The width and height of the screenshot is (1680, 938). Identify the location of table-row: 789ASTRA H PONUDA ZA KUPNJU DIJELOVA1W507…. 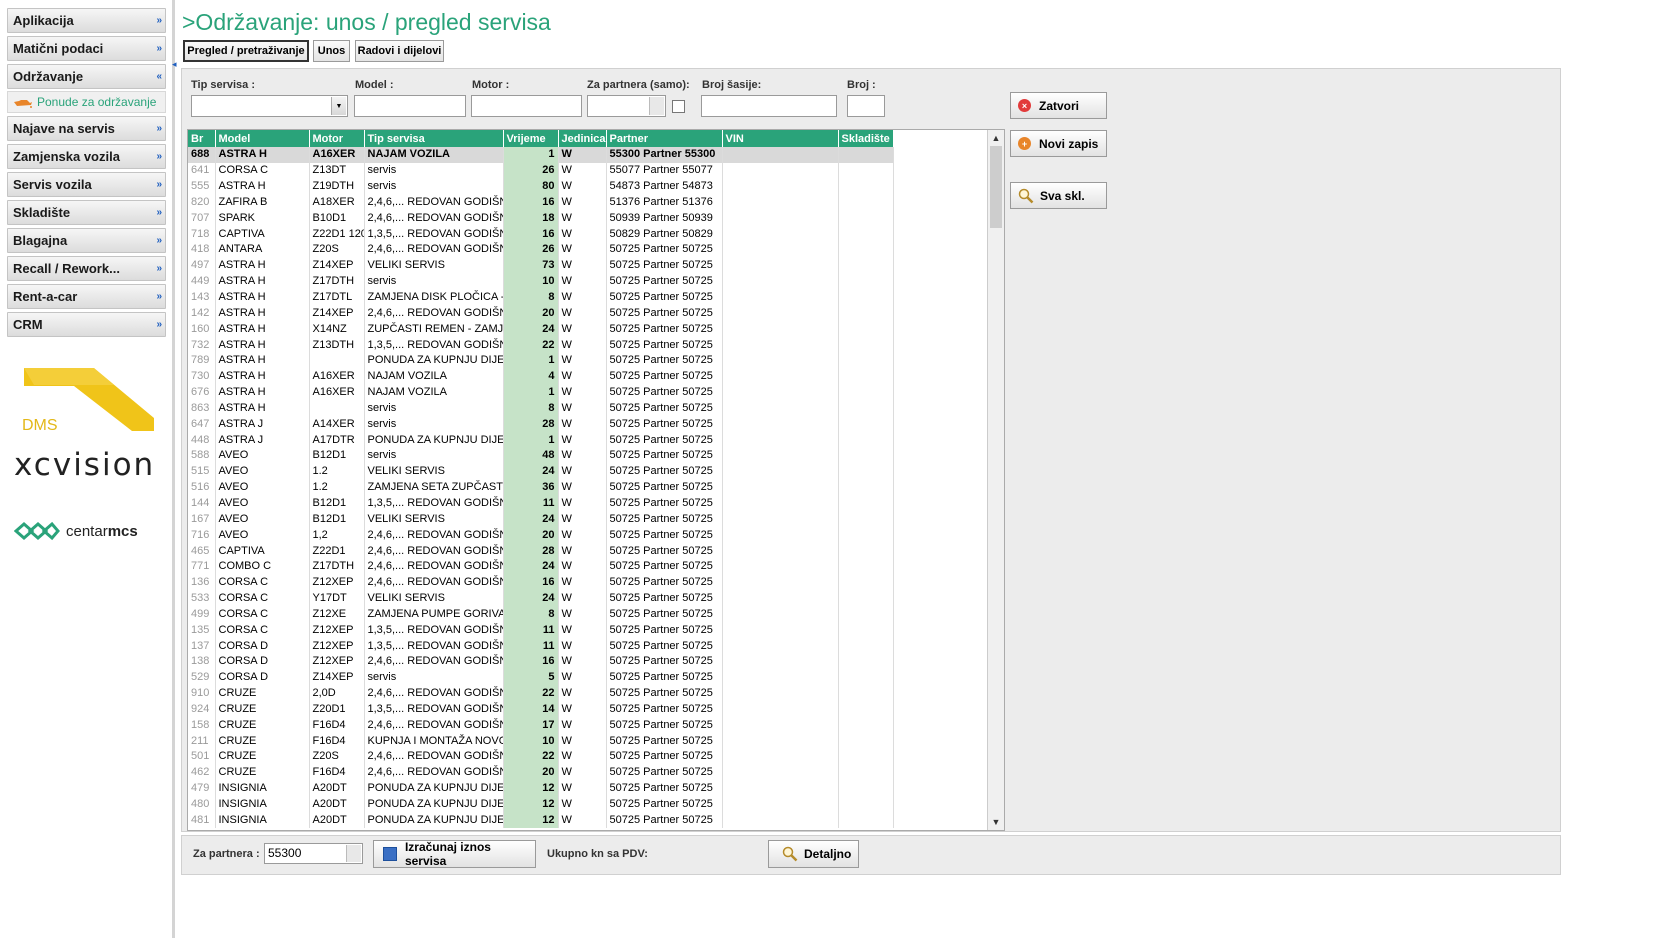
(541, 360).